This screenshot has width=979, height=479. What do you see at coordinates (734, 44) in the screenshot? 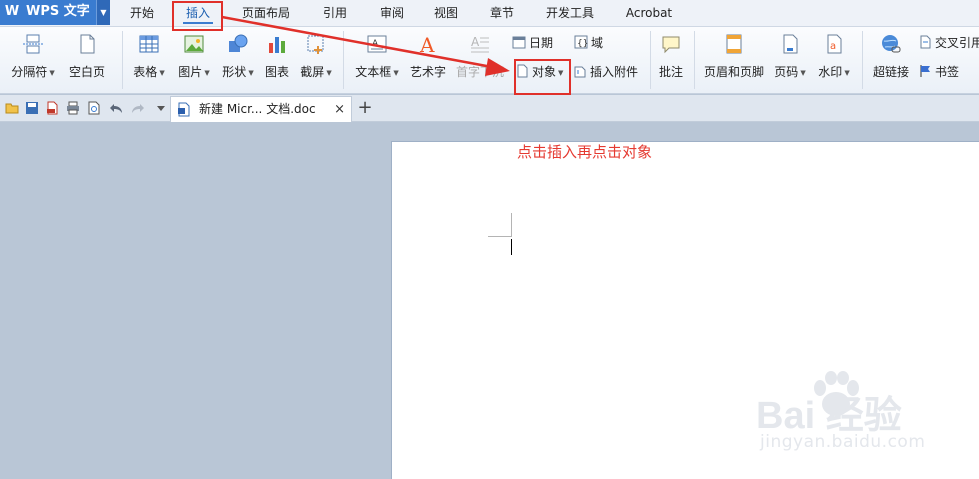
I see `header-footer-icon` at bounding box center [734, 44].